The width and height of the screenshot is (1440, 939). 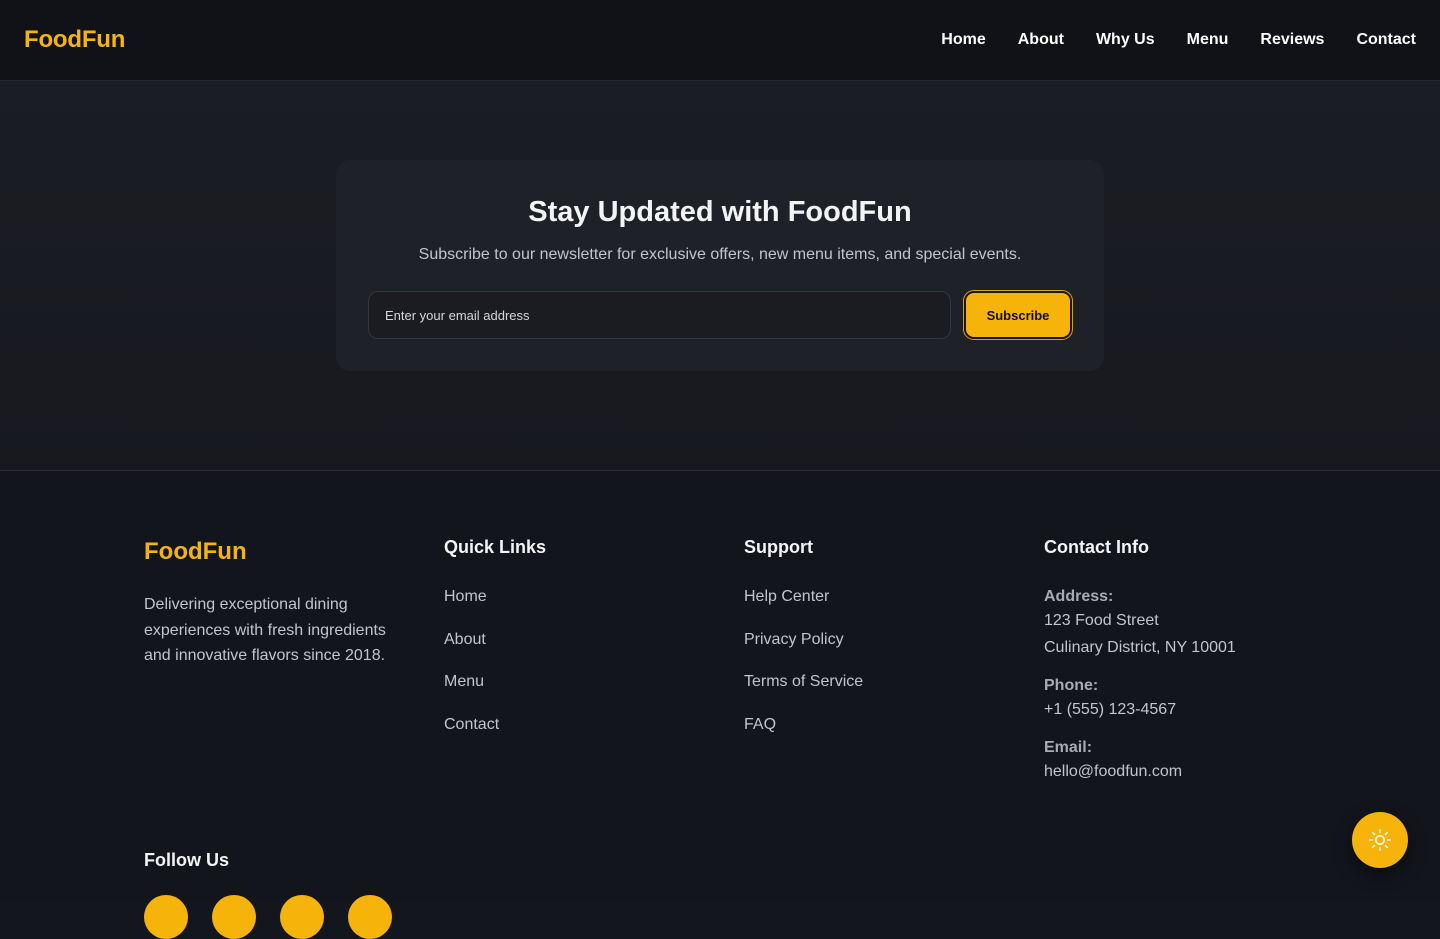 I want to click on support-link-privacy-policy: Privacy Policy, so click(x=803, y=651).